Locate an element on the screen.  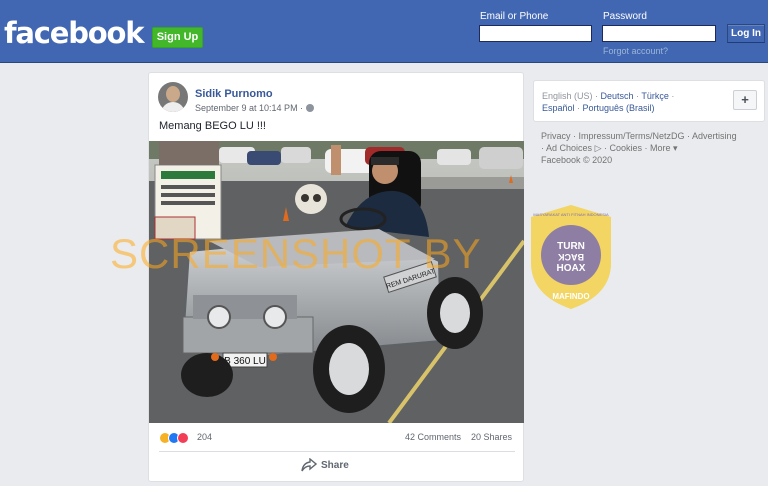
comments-count: 42 Comments is located at coordinates (433, 437).